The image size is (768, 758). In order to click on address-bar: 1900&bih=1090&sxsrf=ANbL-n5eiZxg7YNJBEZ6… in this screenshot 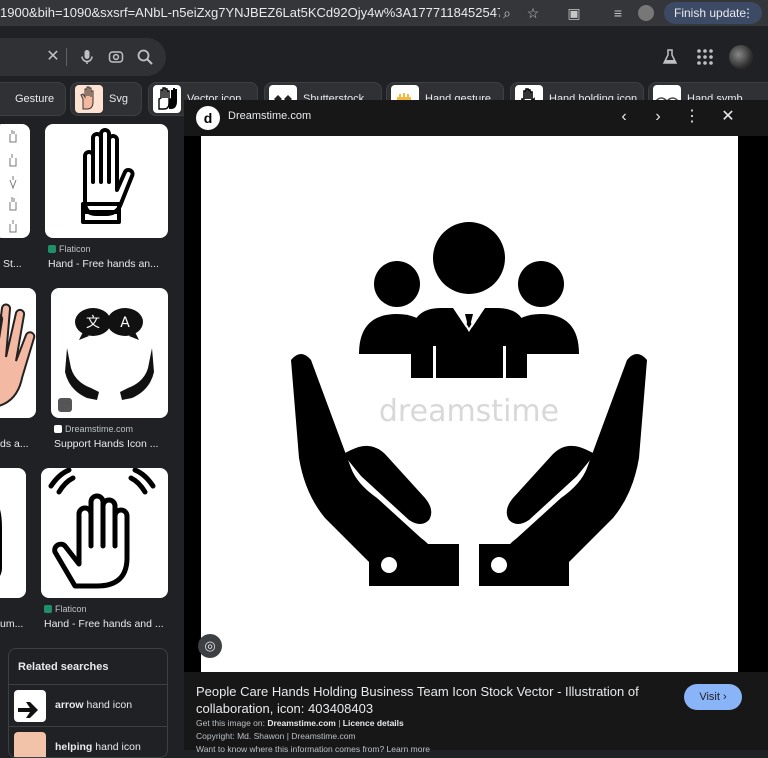, I will do `click(250, 13)`.